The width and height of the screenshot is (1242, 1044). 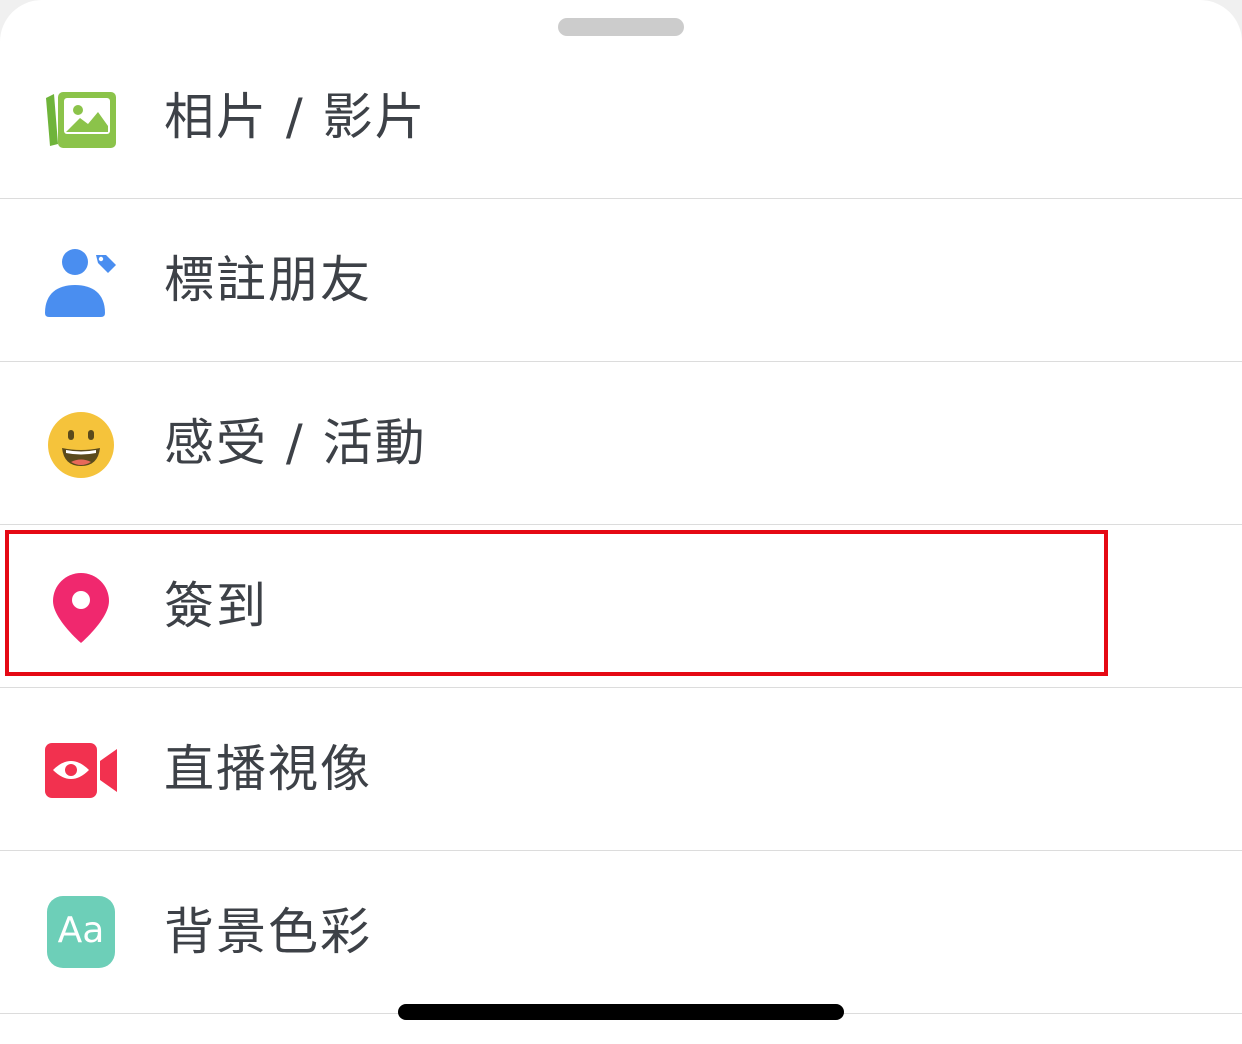 I want to click on menu-item-label: 背景色彩, so click(x=268, y=932).